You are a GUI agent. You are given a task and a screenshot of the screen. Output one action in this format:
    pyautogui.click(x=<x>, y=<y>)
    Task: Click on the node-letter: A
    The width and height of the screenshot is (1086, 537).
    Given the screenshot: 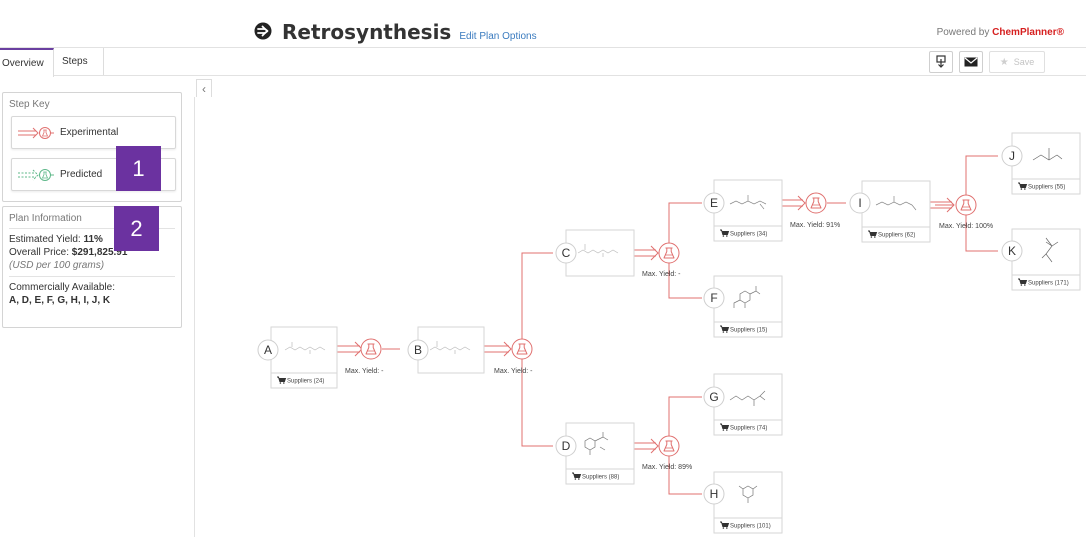 What is the action you would take?
    pyautogui.click(x=268, y=350)
    